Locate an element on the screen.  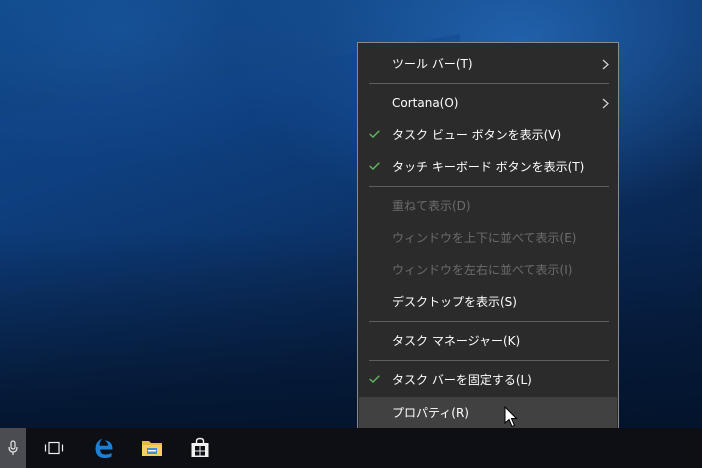
menu-item-label: タスク バーを固定する(L) is located at coordinates (462, 380).